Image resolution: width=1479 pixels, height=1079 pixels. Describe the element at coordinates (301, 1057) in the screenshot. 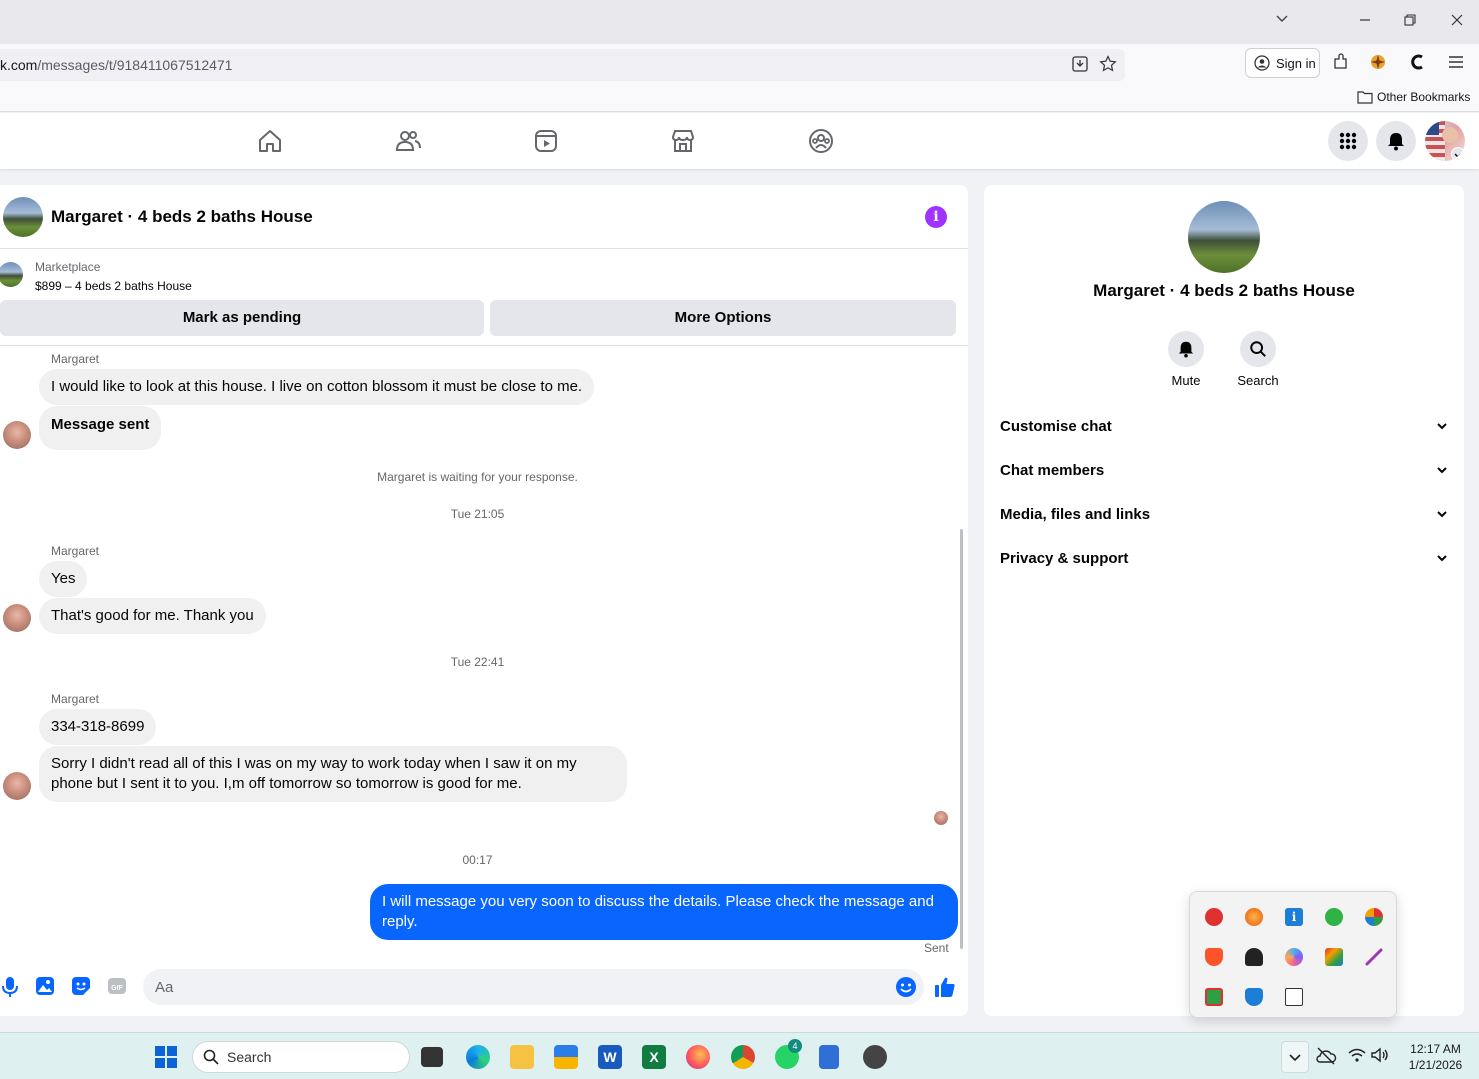

I see `taskbar-search: Search` at that location.